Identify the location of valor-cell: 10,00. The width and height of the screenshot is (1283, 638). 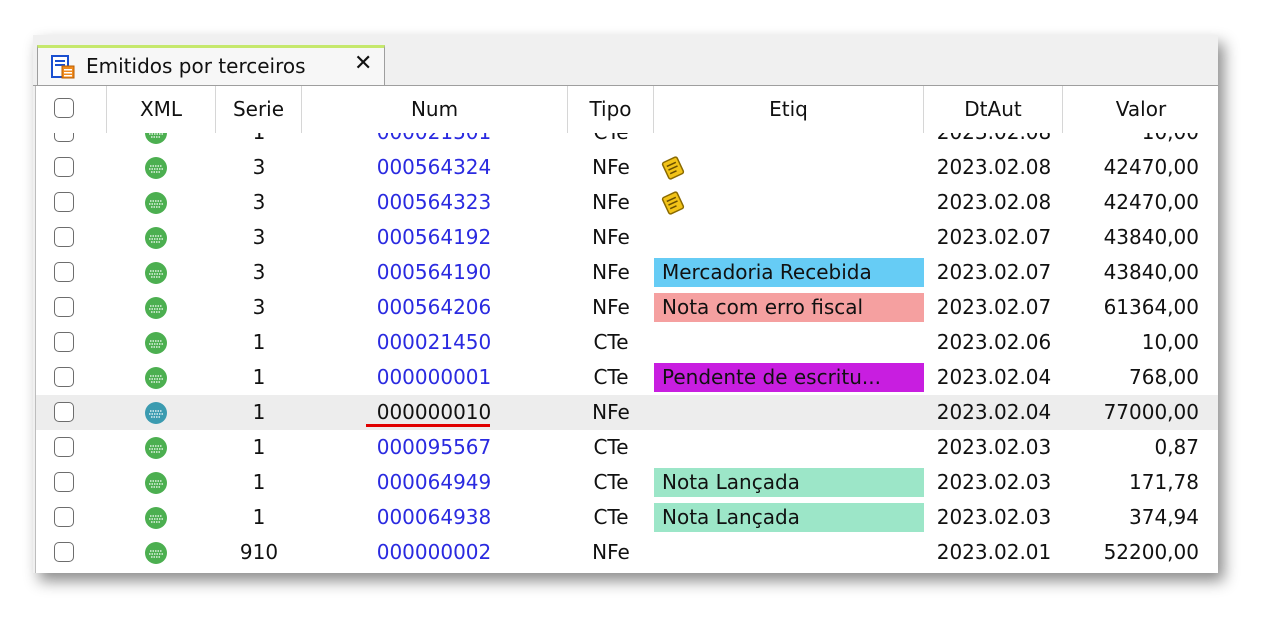
(1136, 141).